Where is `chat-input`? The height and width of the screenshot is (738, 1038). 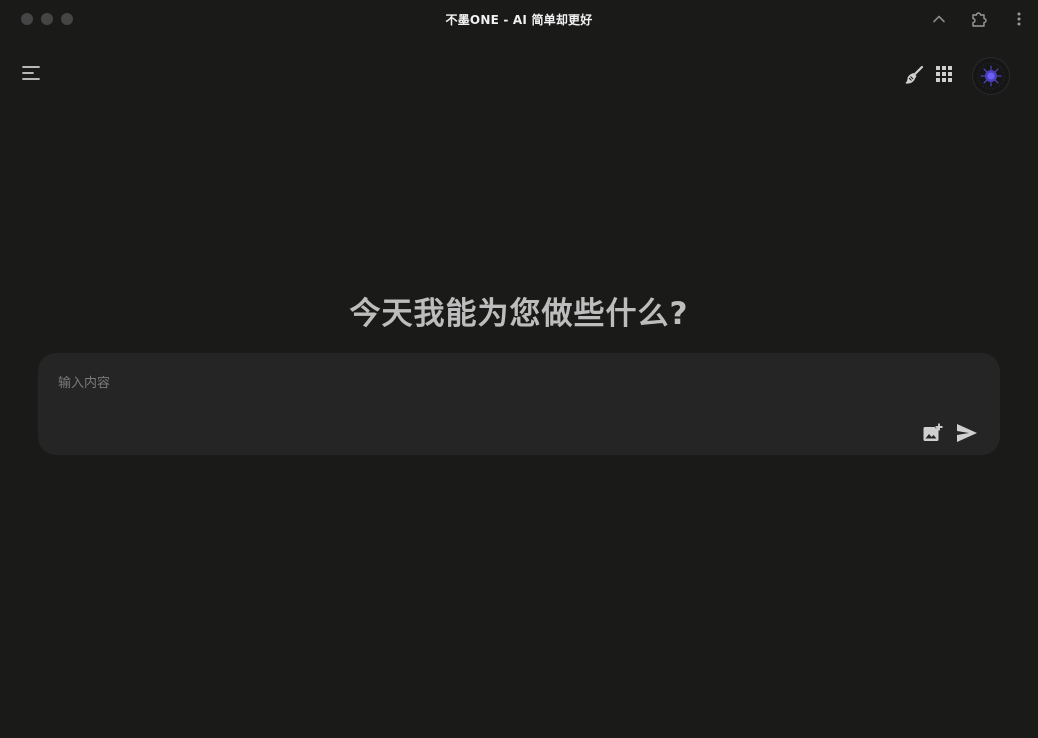 chat-input is located at coordinates (488, 383).